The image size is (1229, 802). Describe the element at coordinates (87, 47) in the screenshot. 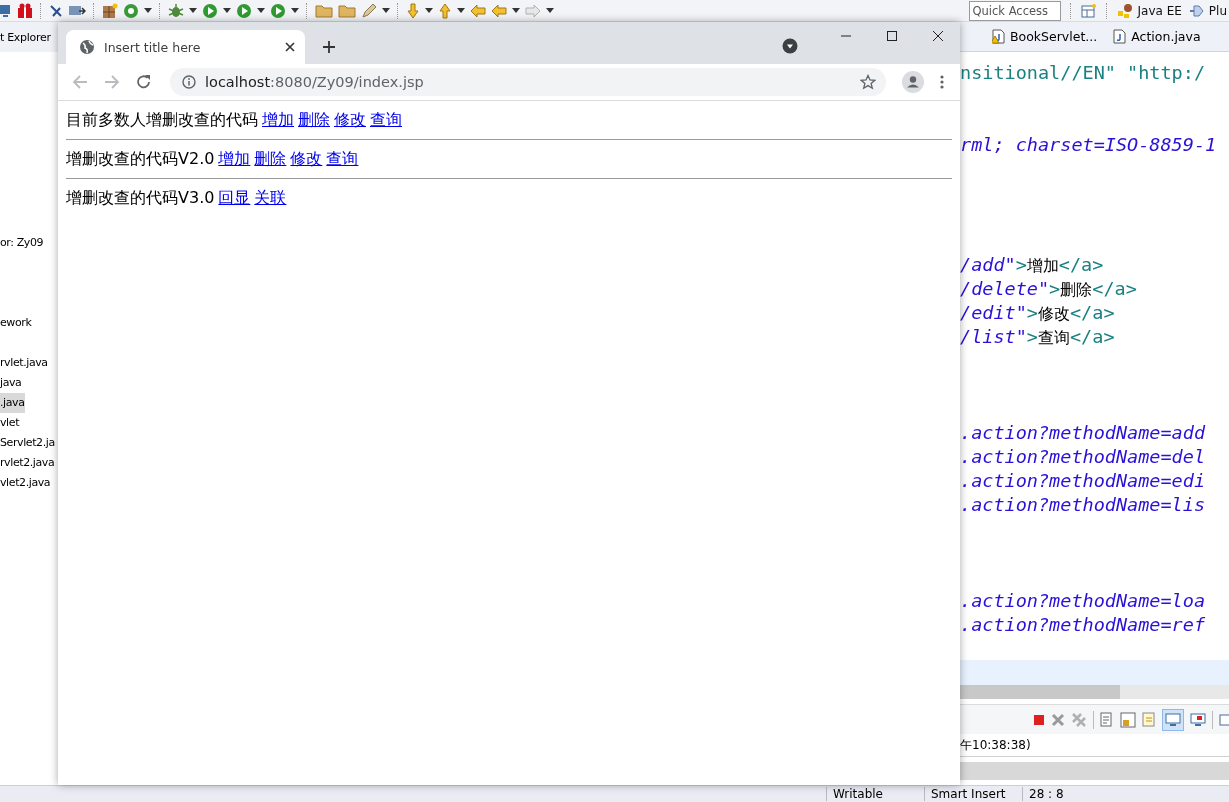

I see `globe-icon` at that location.